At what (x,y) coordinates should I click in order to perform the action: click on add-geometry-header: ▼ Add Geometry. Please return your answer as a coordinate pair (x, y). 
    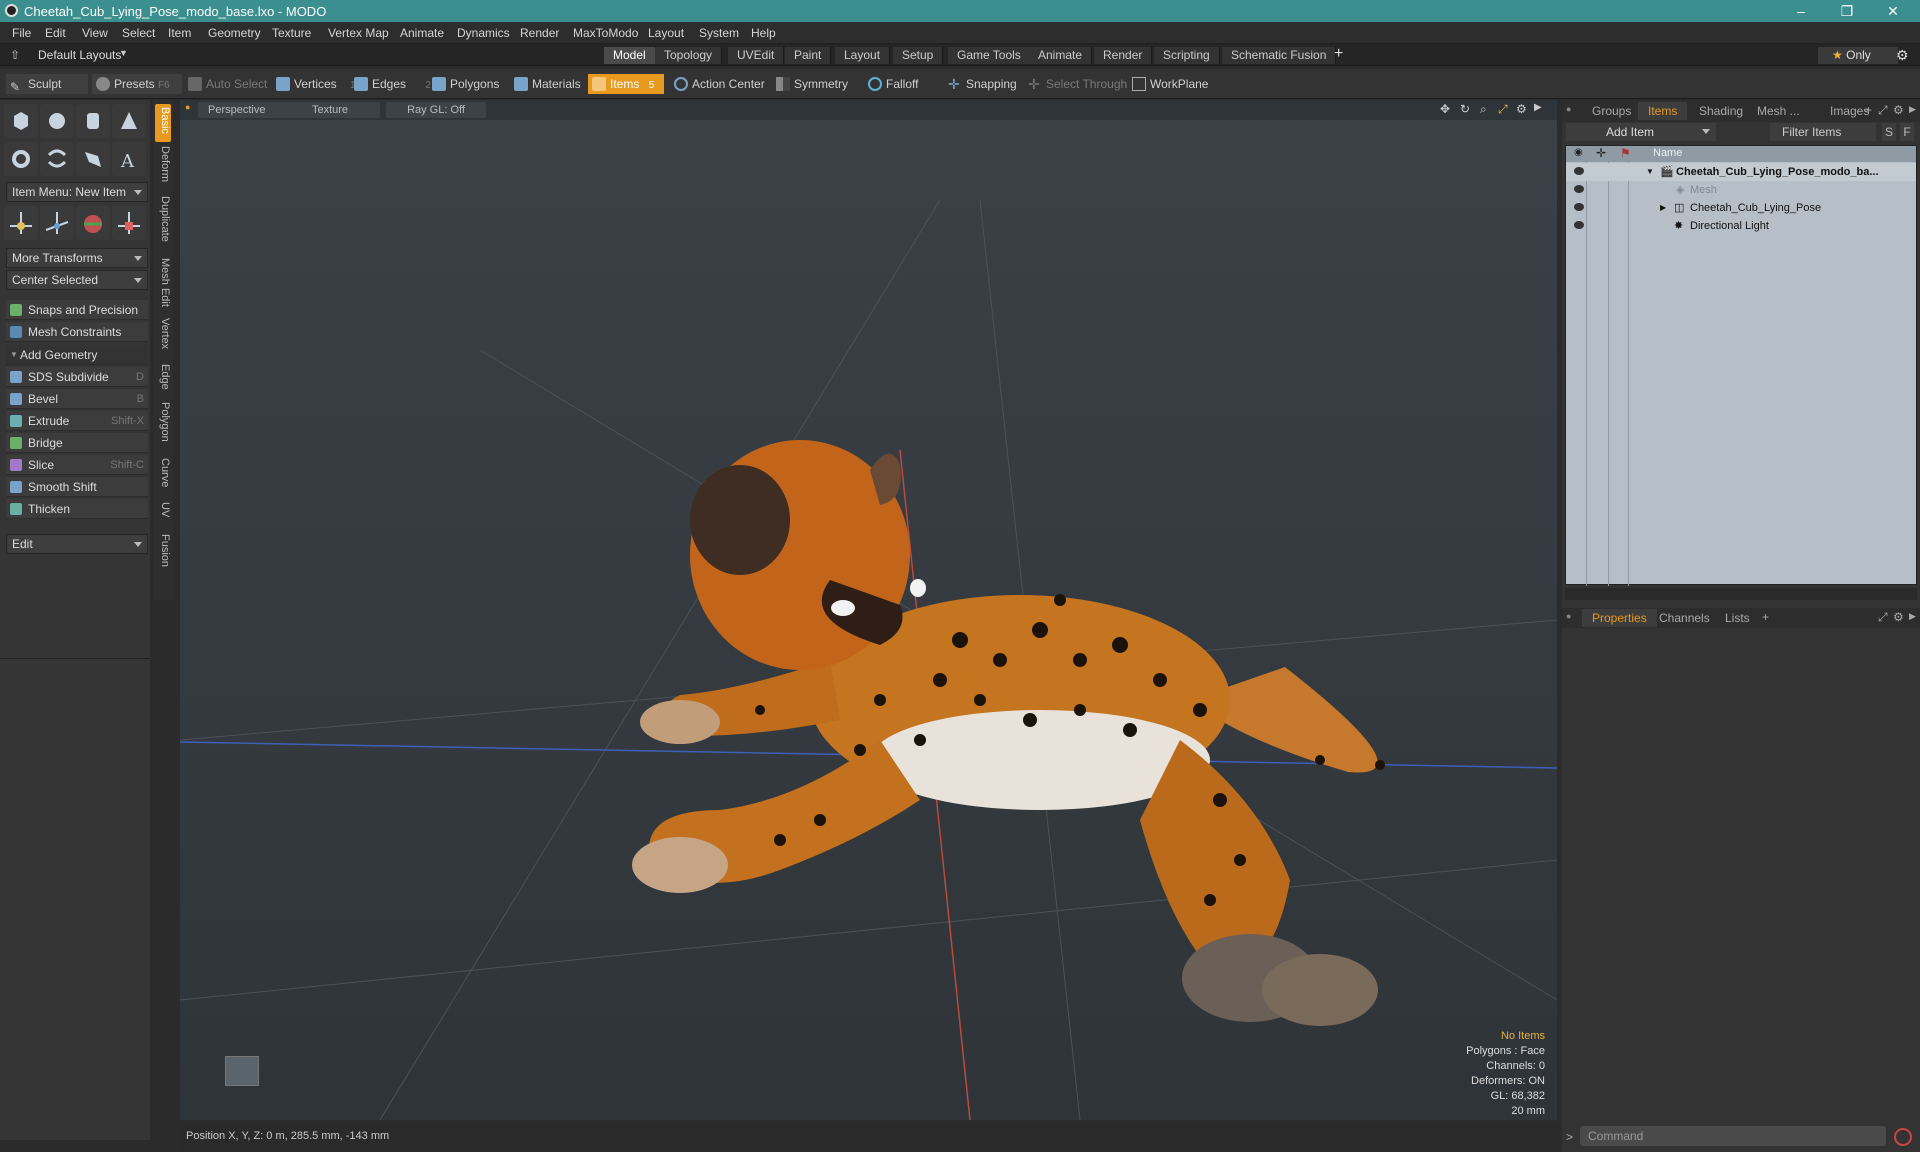
    Looking at the image, I should click on (77, 355).